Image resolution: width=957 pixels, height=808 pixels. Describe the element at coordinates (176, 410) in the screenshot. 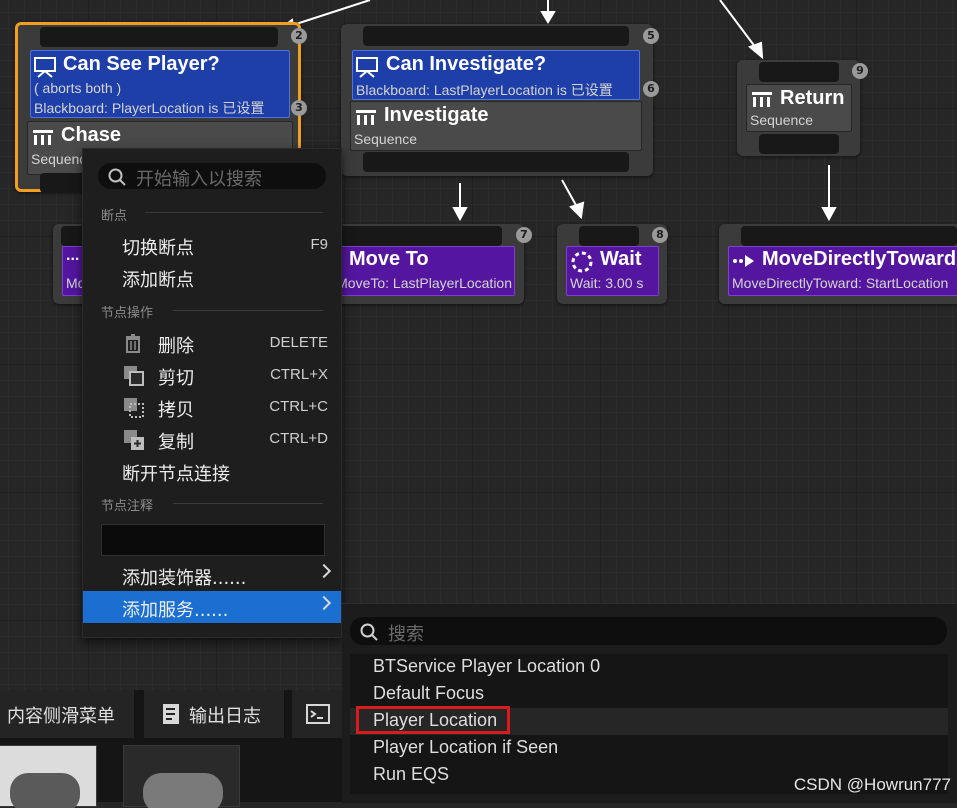

I see `menu-item-label: 拷贝` at that location.